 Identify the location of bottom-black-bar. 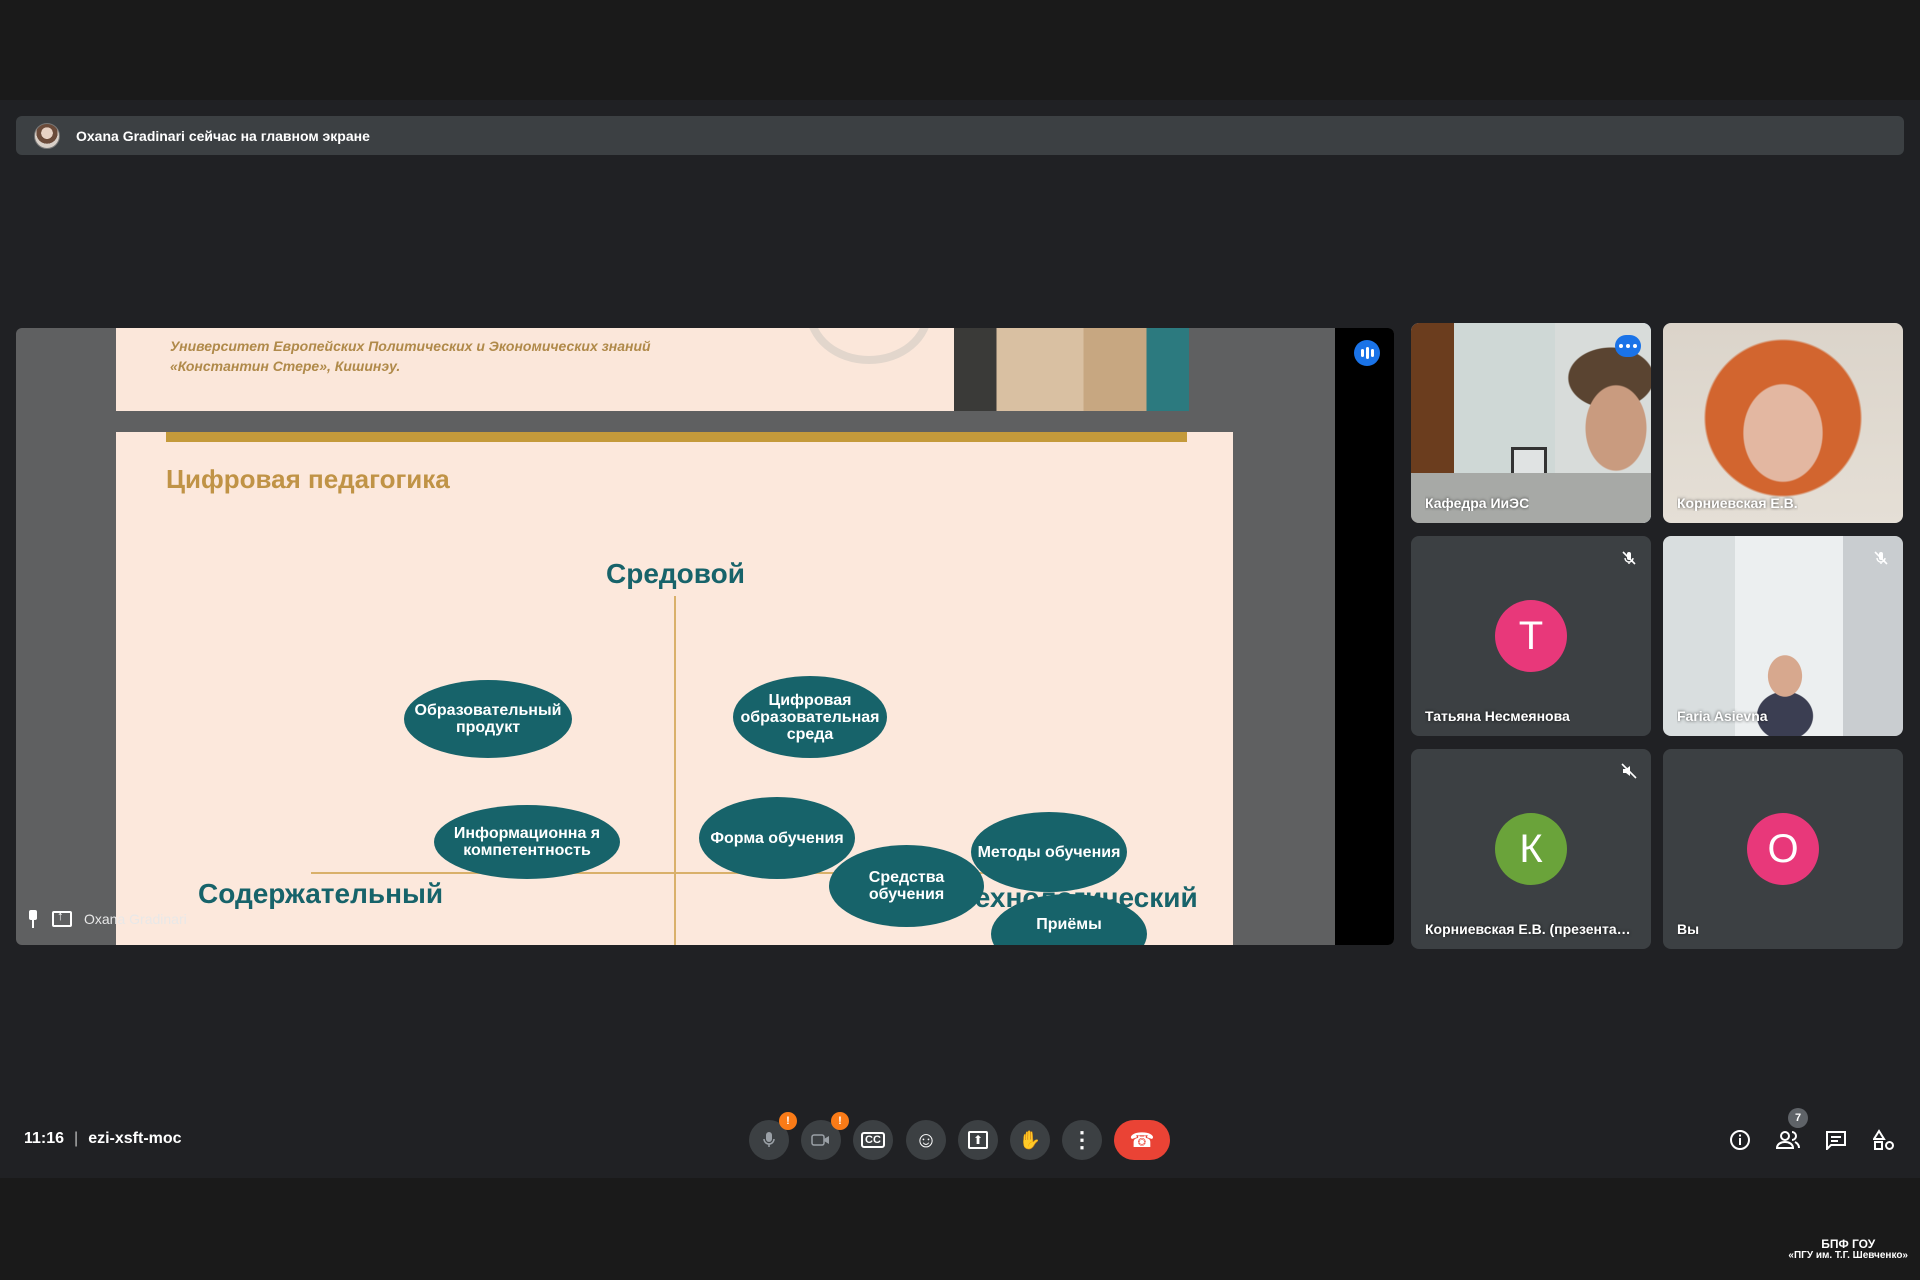
(960, 1229).